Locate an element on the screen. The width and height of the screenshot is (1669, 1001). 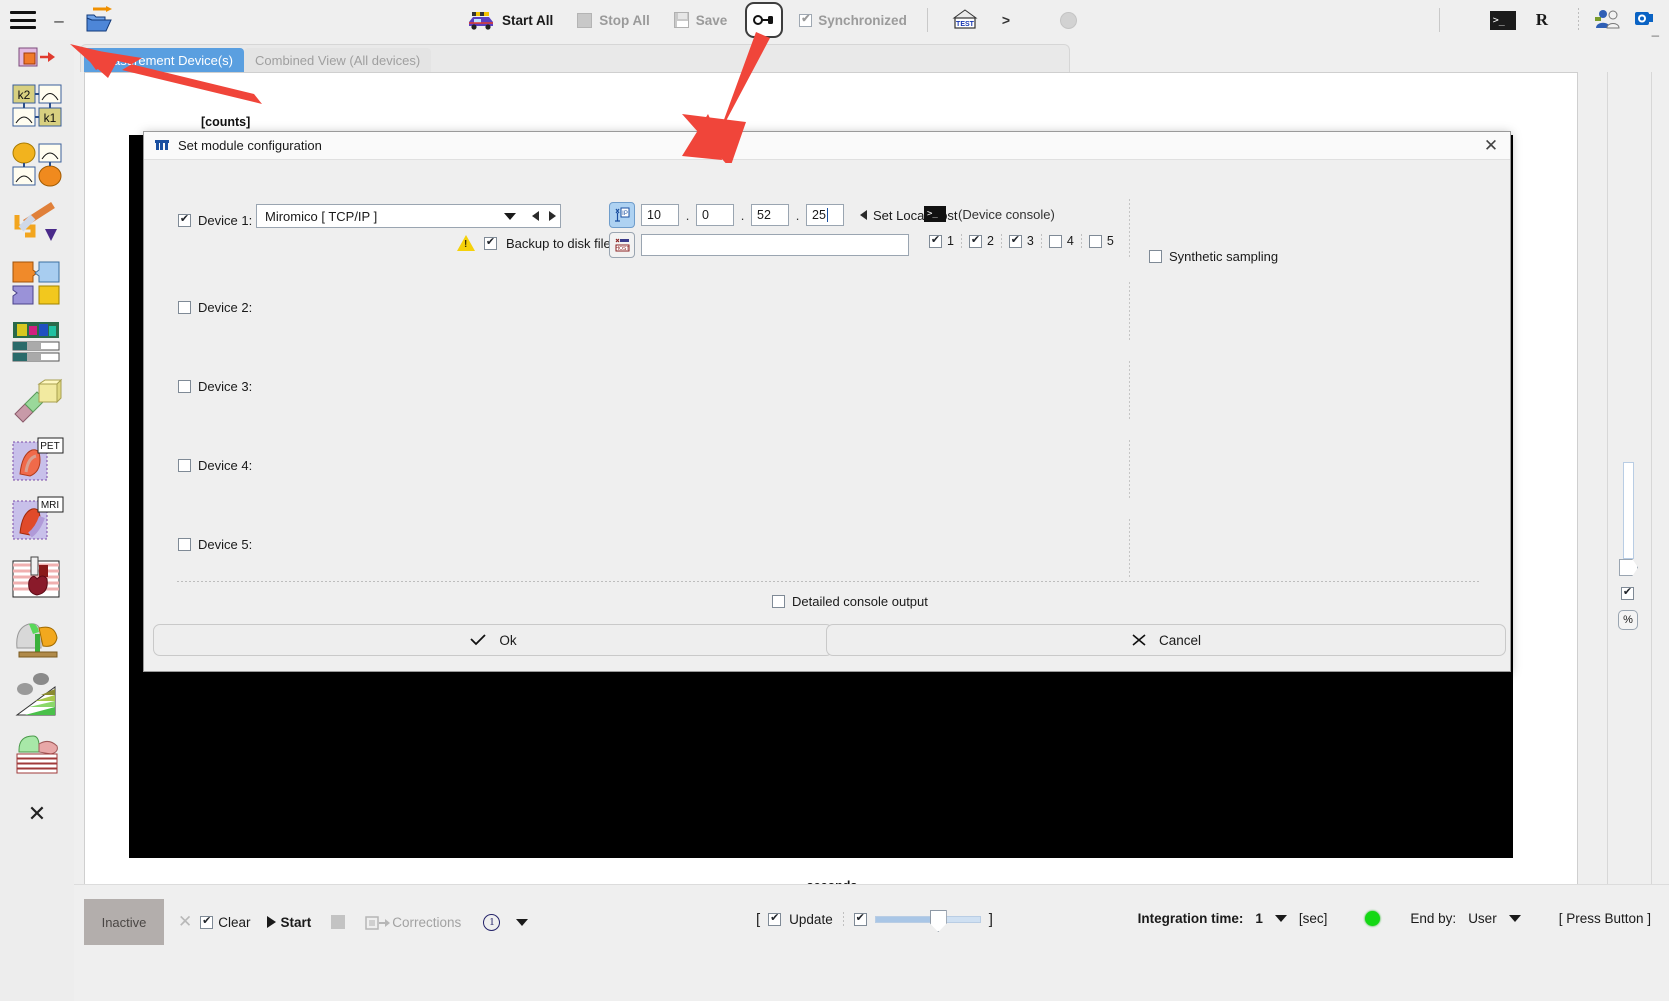
device-5-checkbox is located at coordinates (184, 544).